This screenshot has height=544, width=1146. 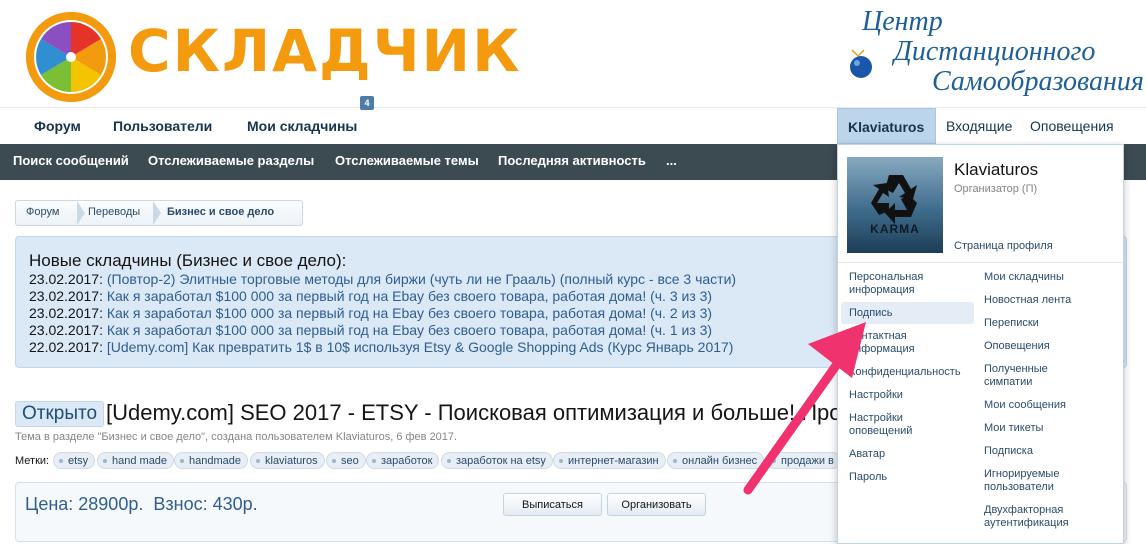 I want to click on menu-conversations: Переписки, so click(x=1044, y=323).